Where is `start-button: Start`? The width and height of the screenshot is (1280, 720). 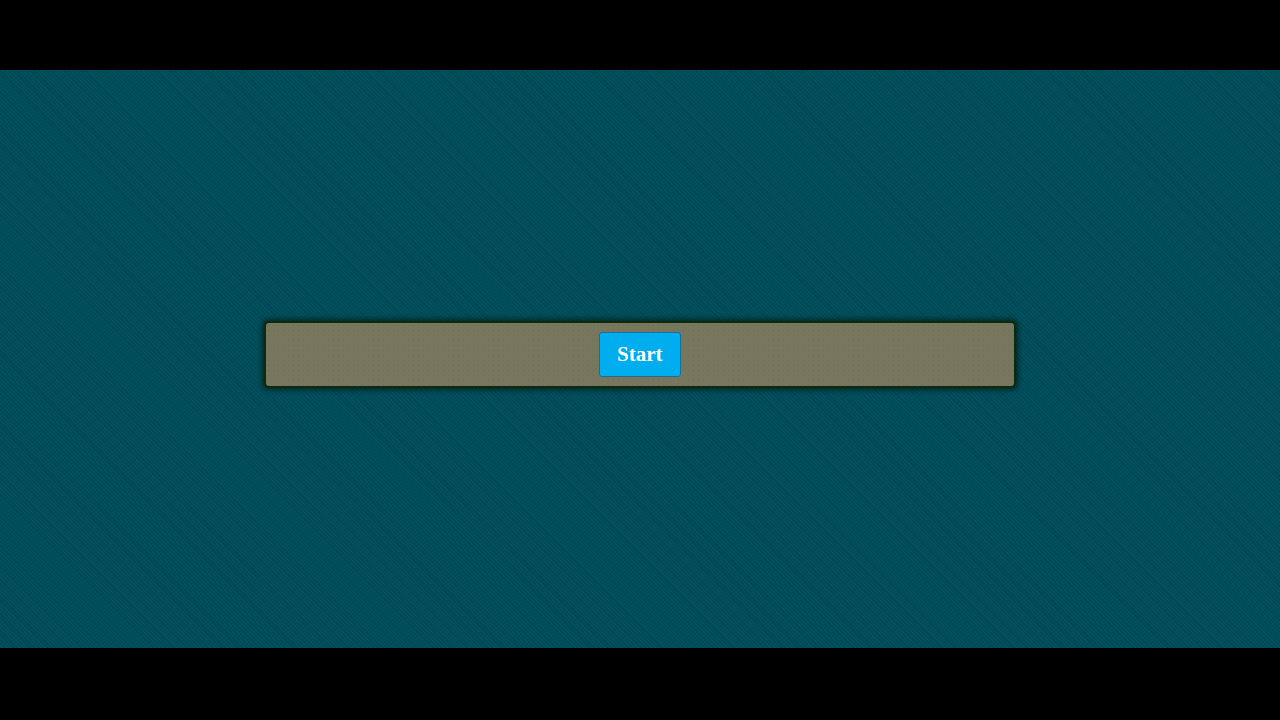 start-button: Start is located at coordinates (640, 354).